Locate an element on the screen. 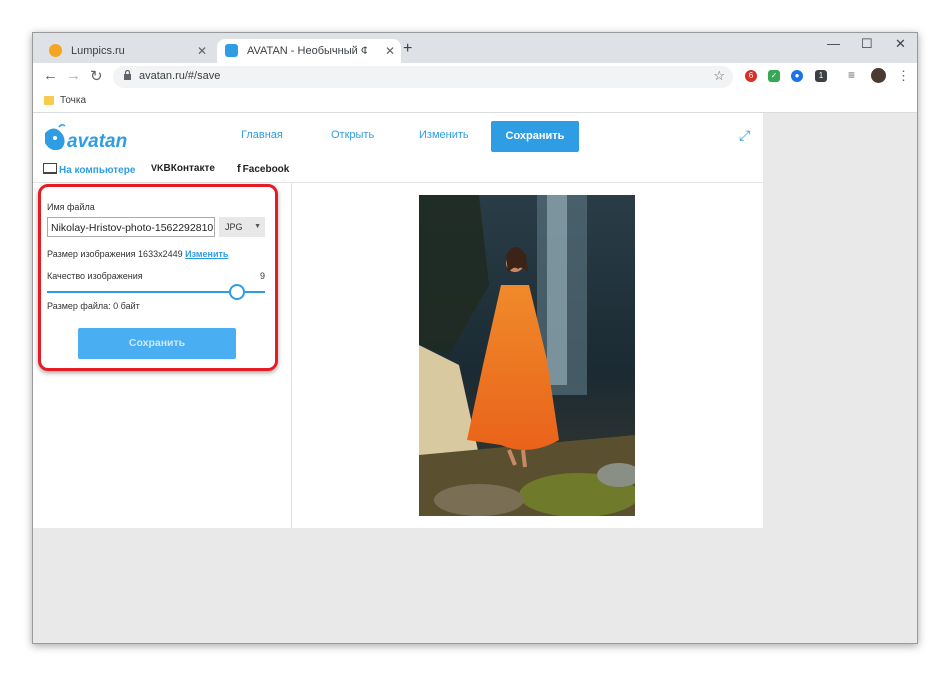 The image size is (950, 676). bookmark-item: Точка is located at coordinates (73, 100).